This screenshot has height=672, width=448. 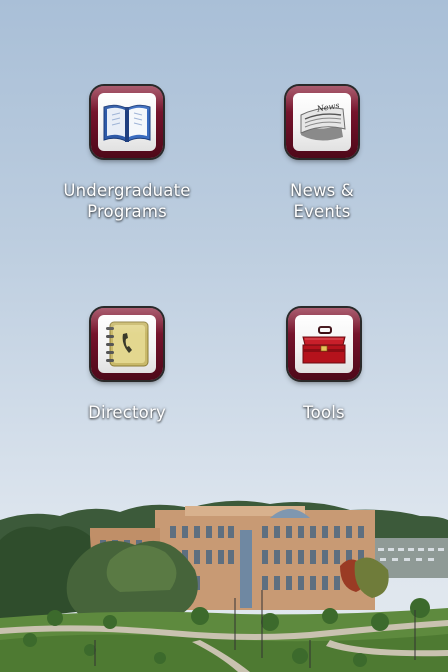 I want to click on undergraduate-programs-button: Undergraduate Programs, so click(x=127, y=154).